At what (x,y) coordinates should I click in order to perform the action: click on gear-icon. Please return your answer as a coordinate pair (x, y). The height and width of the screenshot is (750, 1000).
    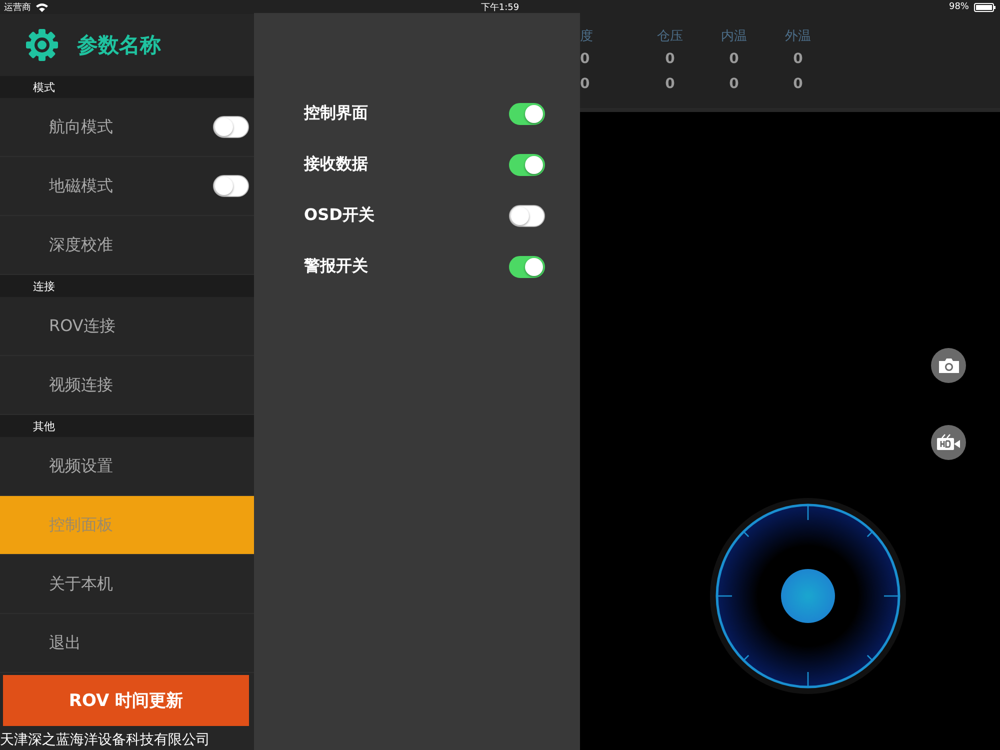
    Looking at the image, I should click on (42, 45).